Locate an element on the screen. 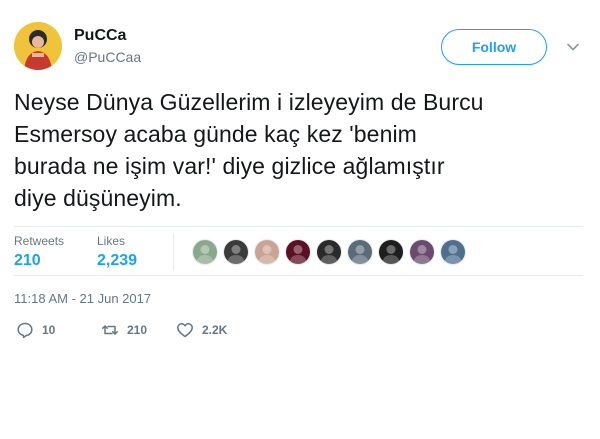 The width and height of the screenshot is (600, 439). like-button: 2.2K is located at coordinates (201, 330).